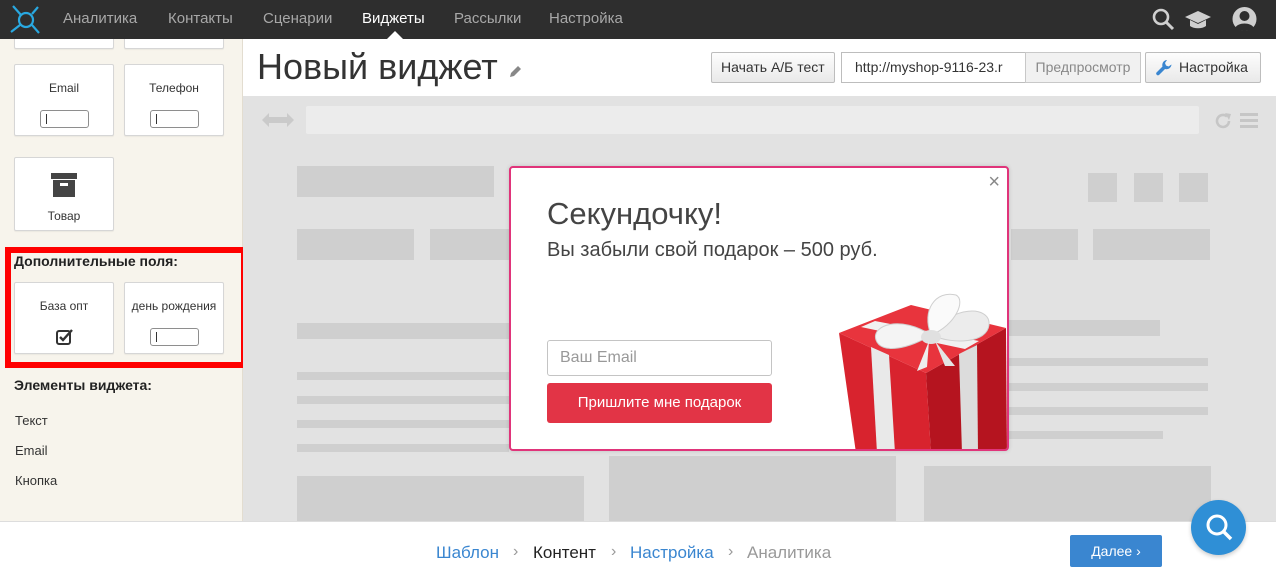 This screenshot has width=1276, height=573. What do you see at coordinates (923, 371) in the screenshot?
I see `gift-box-icon` at bounding box center [923, 371].